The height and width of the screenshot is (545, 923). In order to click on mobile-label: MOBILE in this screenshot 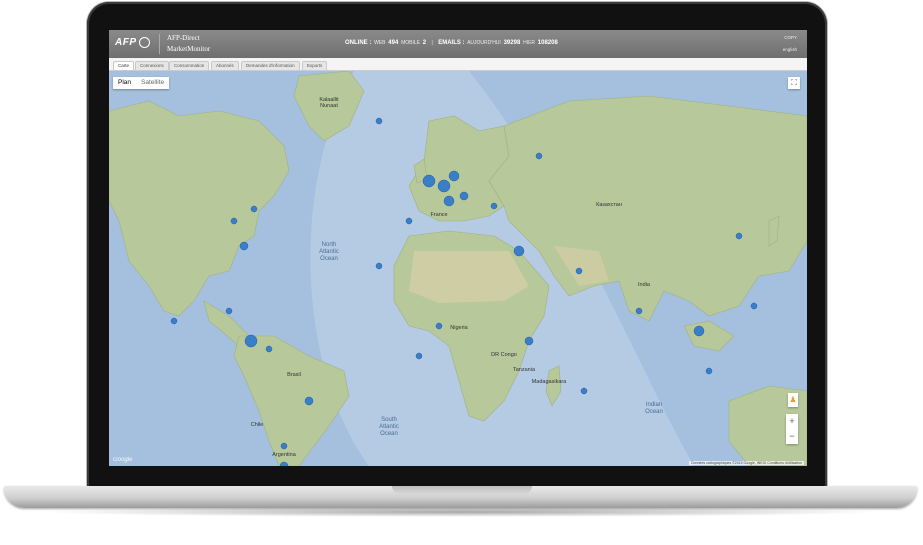, I will do `click(410, 43)`.